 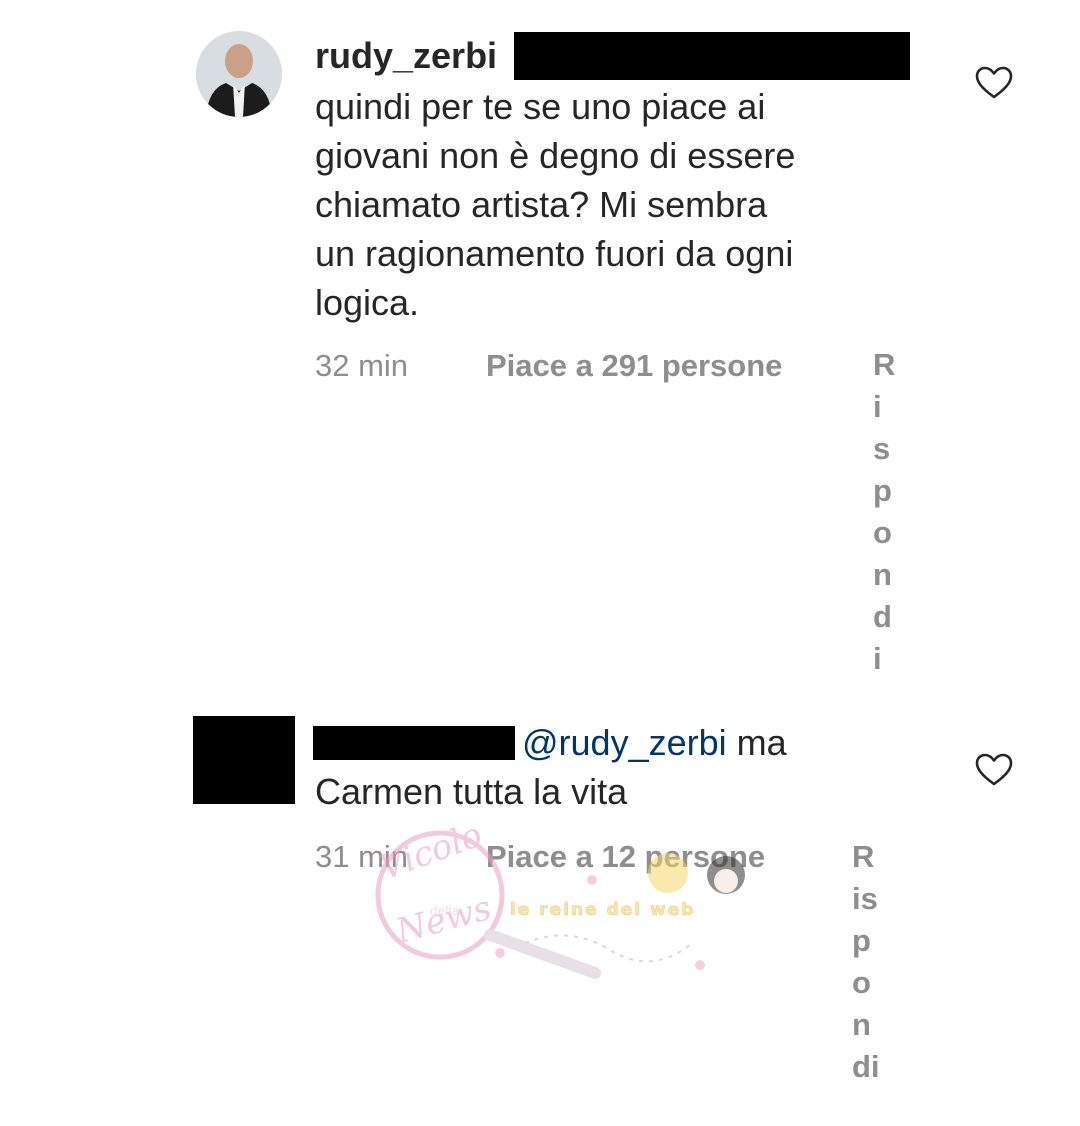 I want to click on comment-text-line: quindi per te se uno piace ai, so click(x=540, y=106).